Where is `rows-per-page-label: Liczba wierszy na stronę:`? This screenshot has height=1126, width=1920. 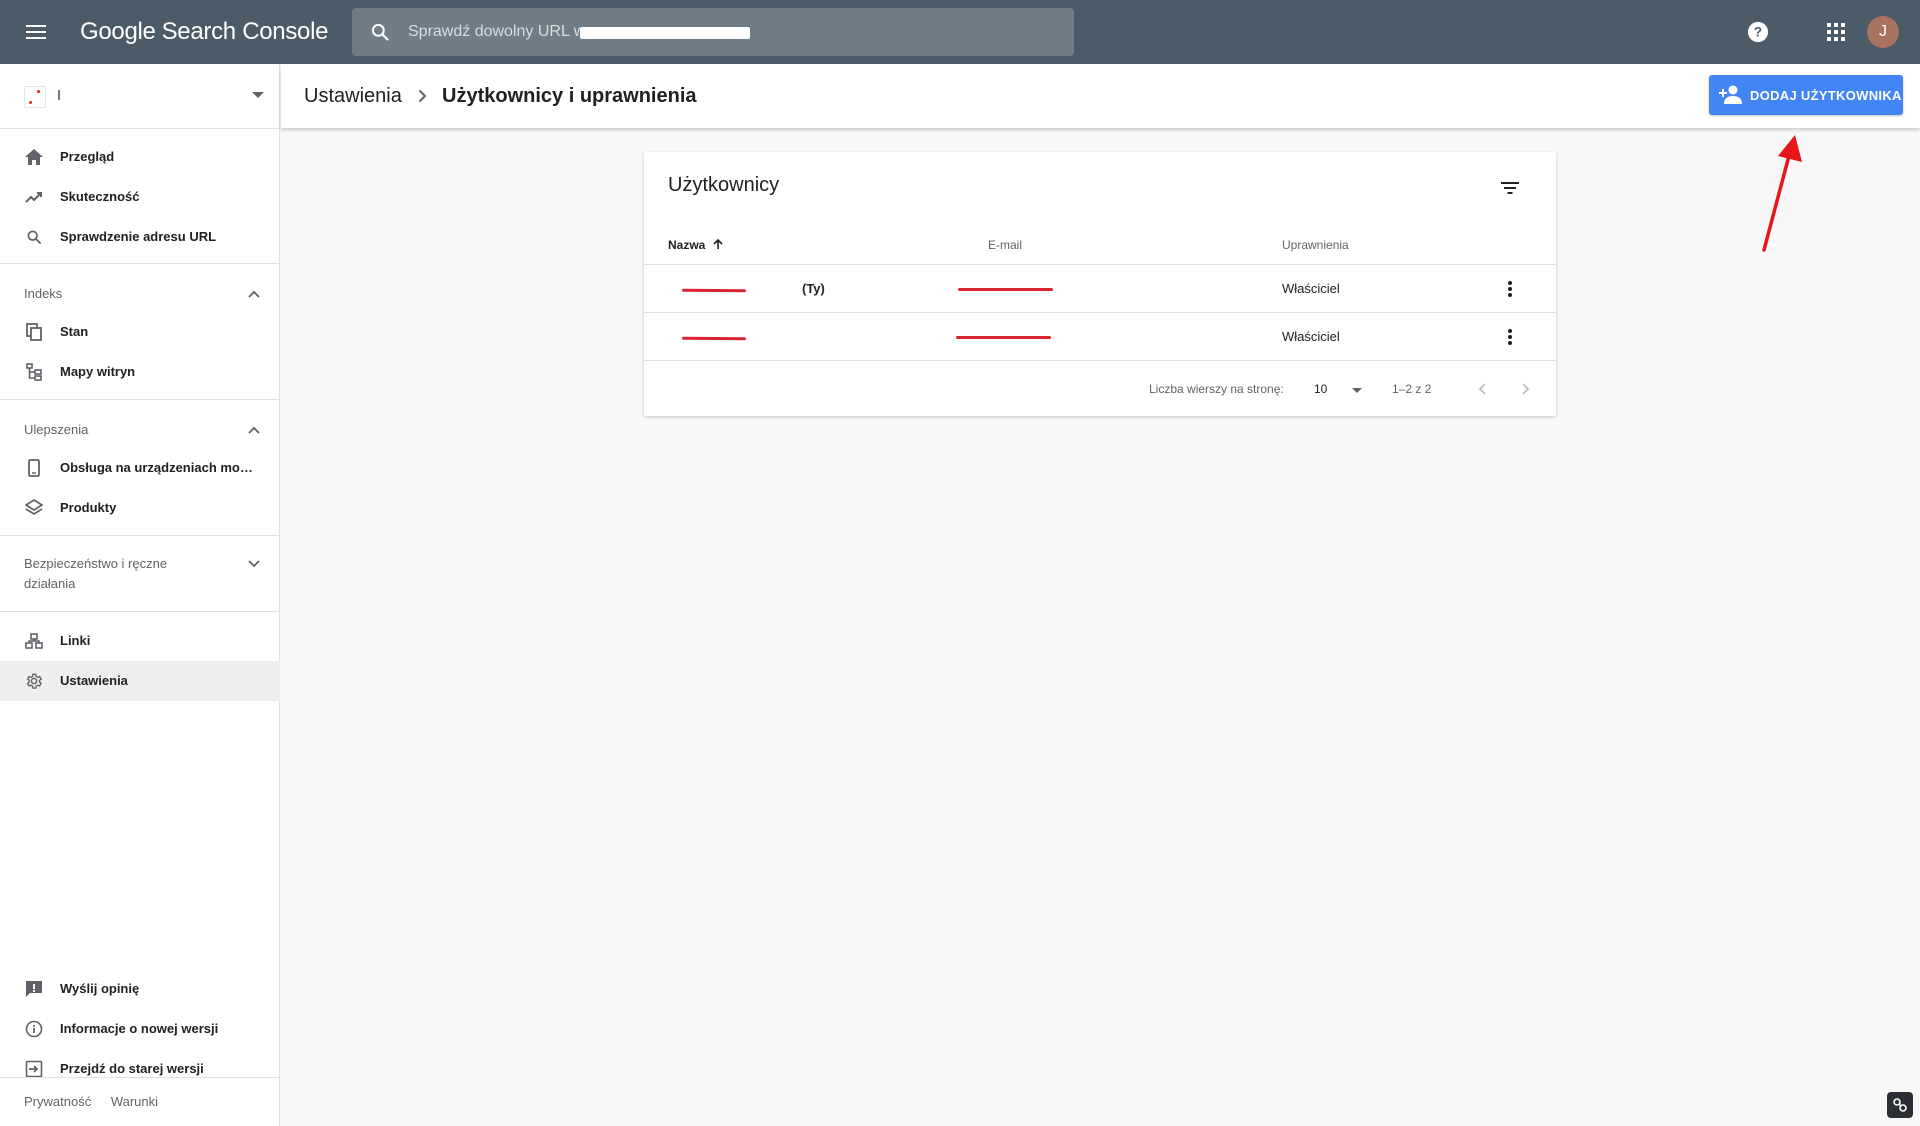
rows-per-page-label: Liczba wierszy na stronę: is located at coordinates (1216, 389).